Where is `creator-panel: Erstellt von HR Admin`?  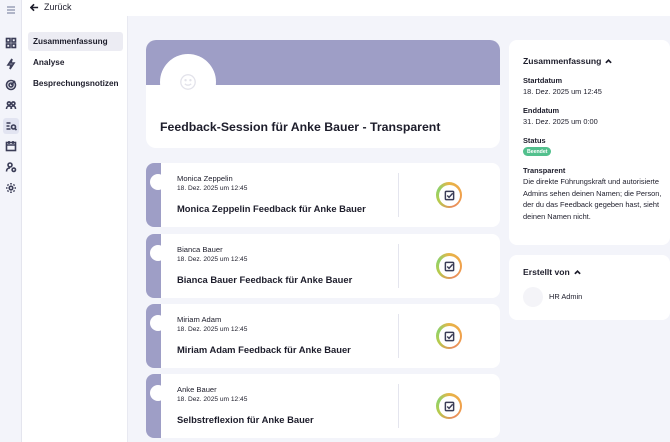
creator-panel: Erstellt von HR Admin is located at coordinates (589, 287).